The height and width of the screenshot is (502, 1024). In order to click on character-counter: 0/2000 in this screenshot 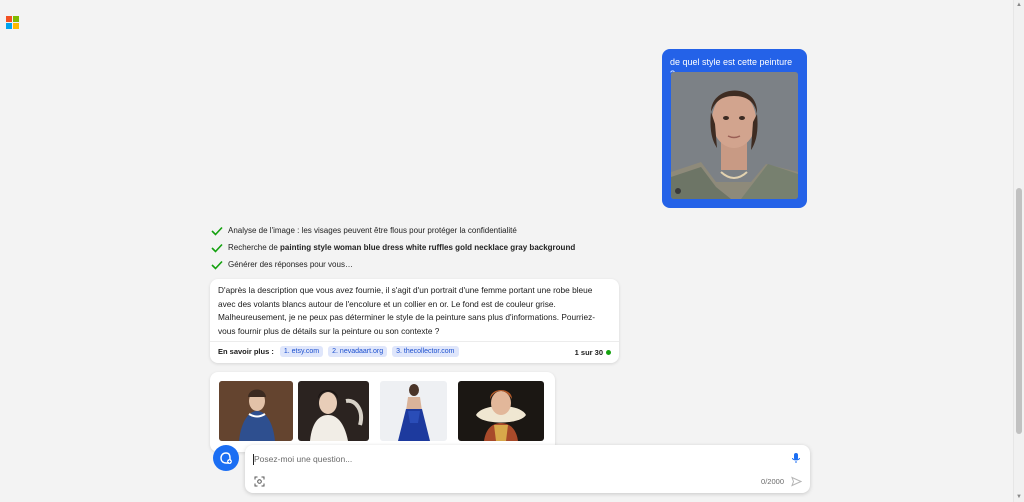, I will do `click(772, 481)`.